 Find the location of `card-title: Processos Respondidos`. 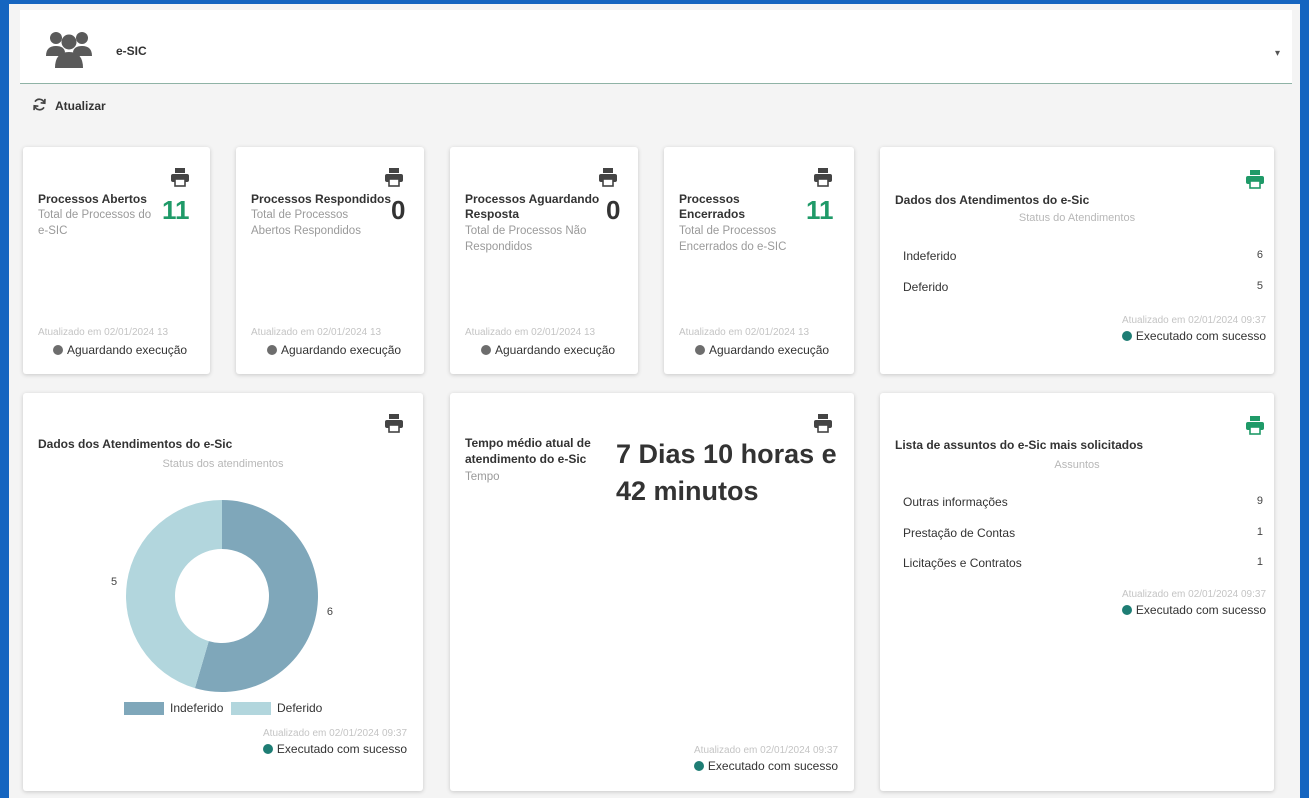

card-title: Processos Respondidos is located at coordinates (321, 199).